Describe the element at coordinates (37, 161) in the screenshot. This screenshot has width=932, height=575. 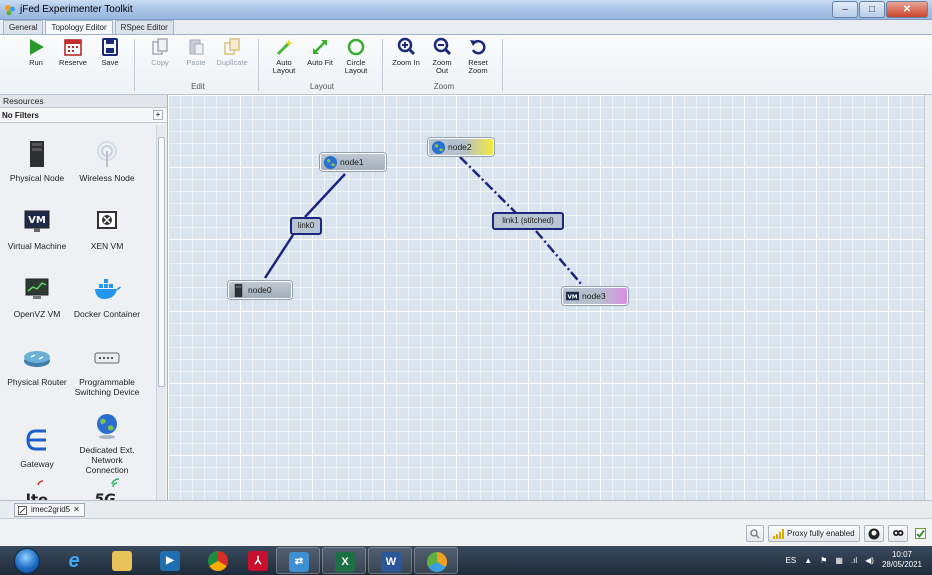
I see `resource-physical-node: Physical Node` at that location.